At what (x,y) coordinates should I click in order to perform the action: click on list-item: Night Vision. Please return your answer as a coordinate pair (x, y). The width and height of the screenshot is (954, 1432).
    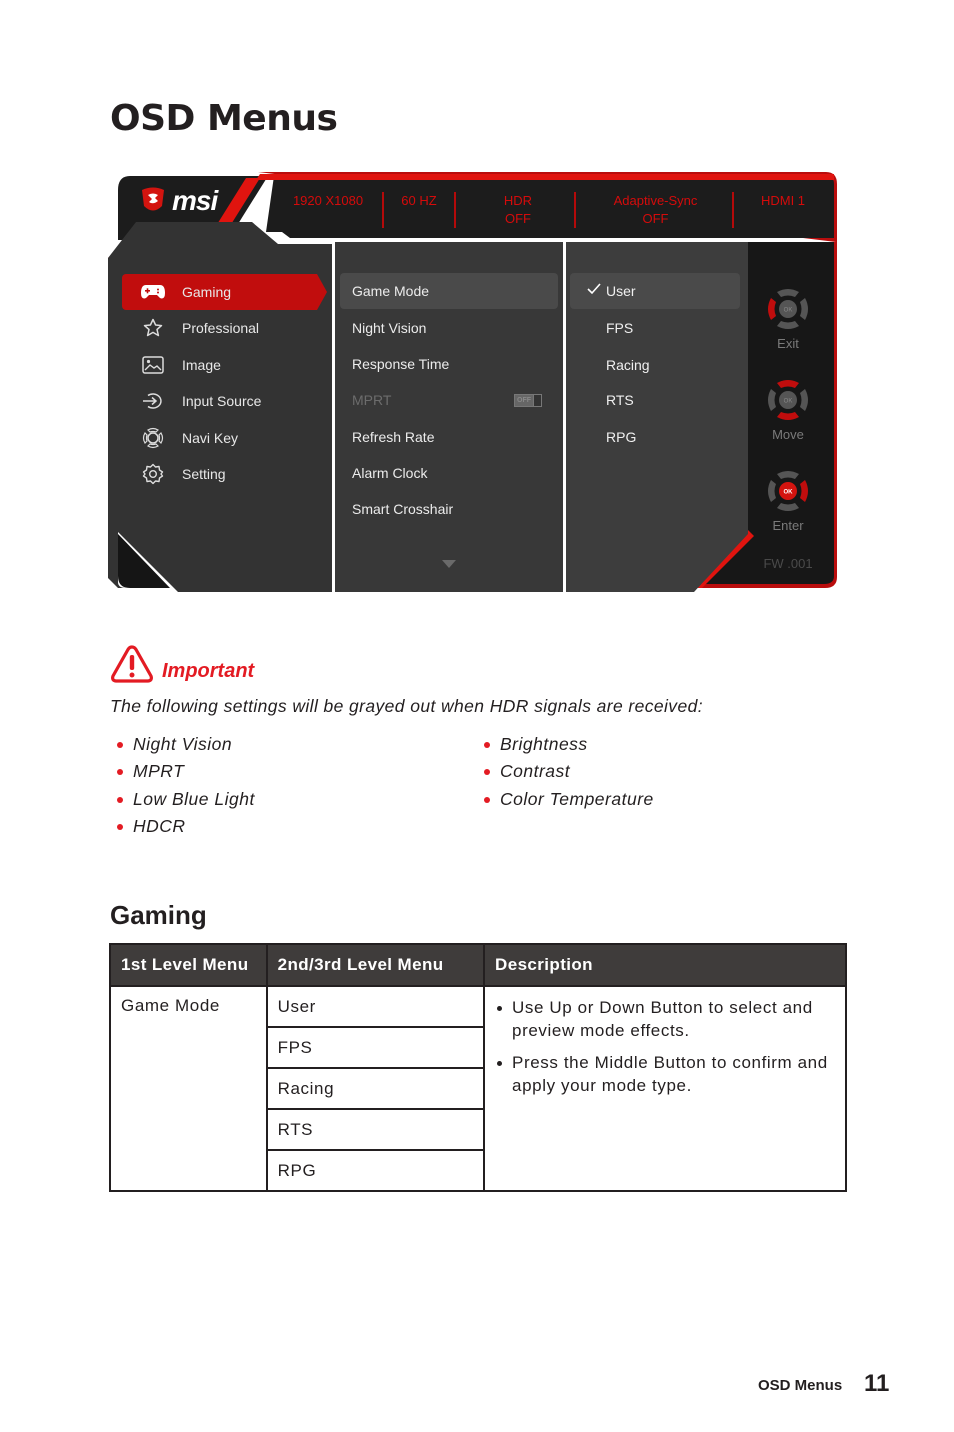
    Looking at the image, I should click on (182, 747).